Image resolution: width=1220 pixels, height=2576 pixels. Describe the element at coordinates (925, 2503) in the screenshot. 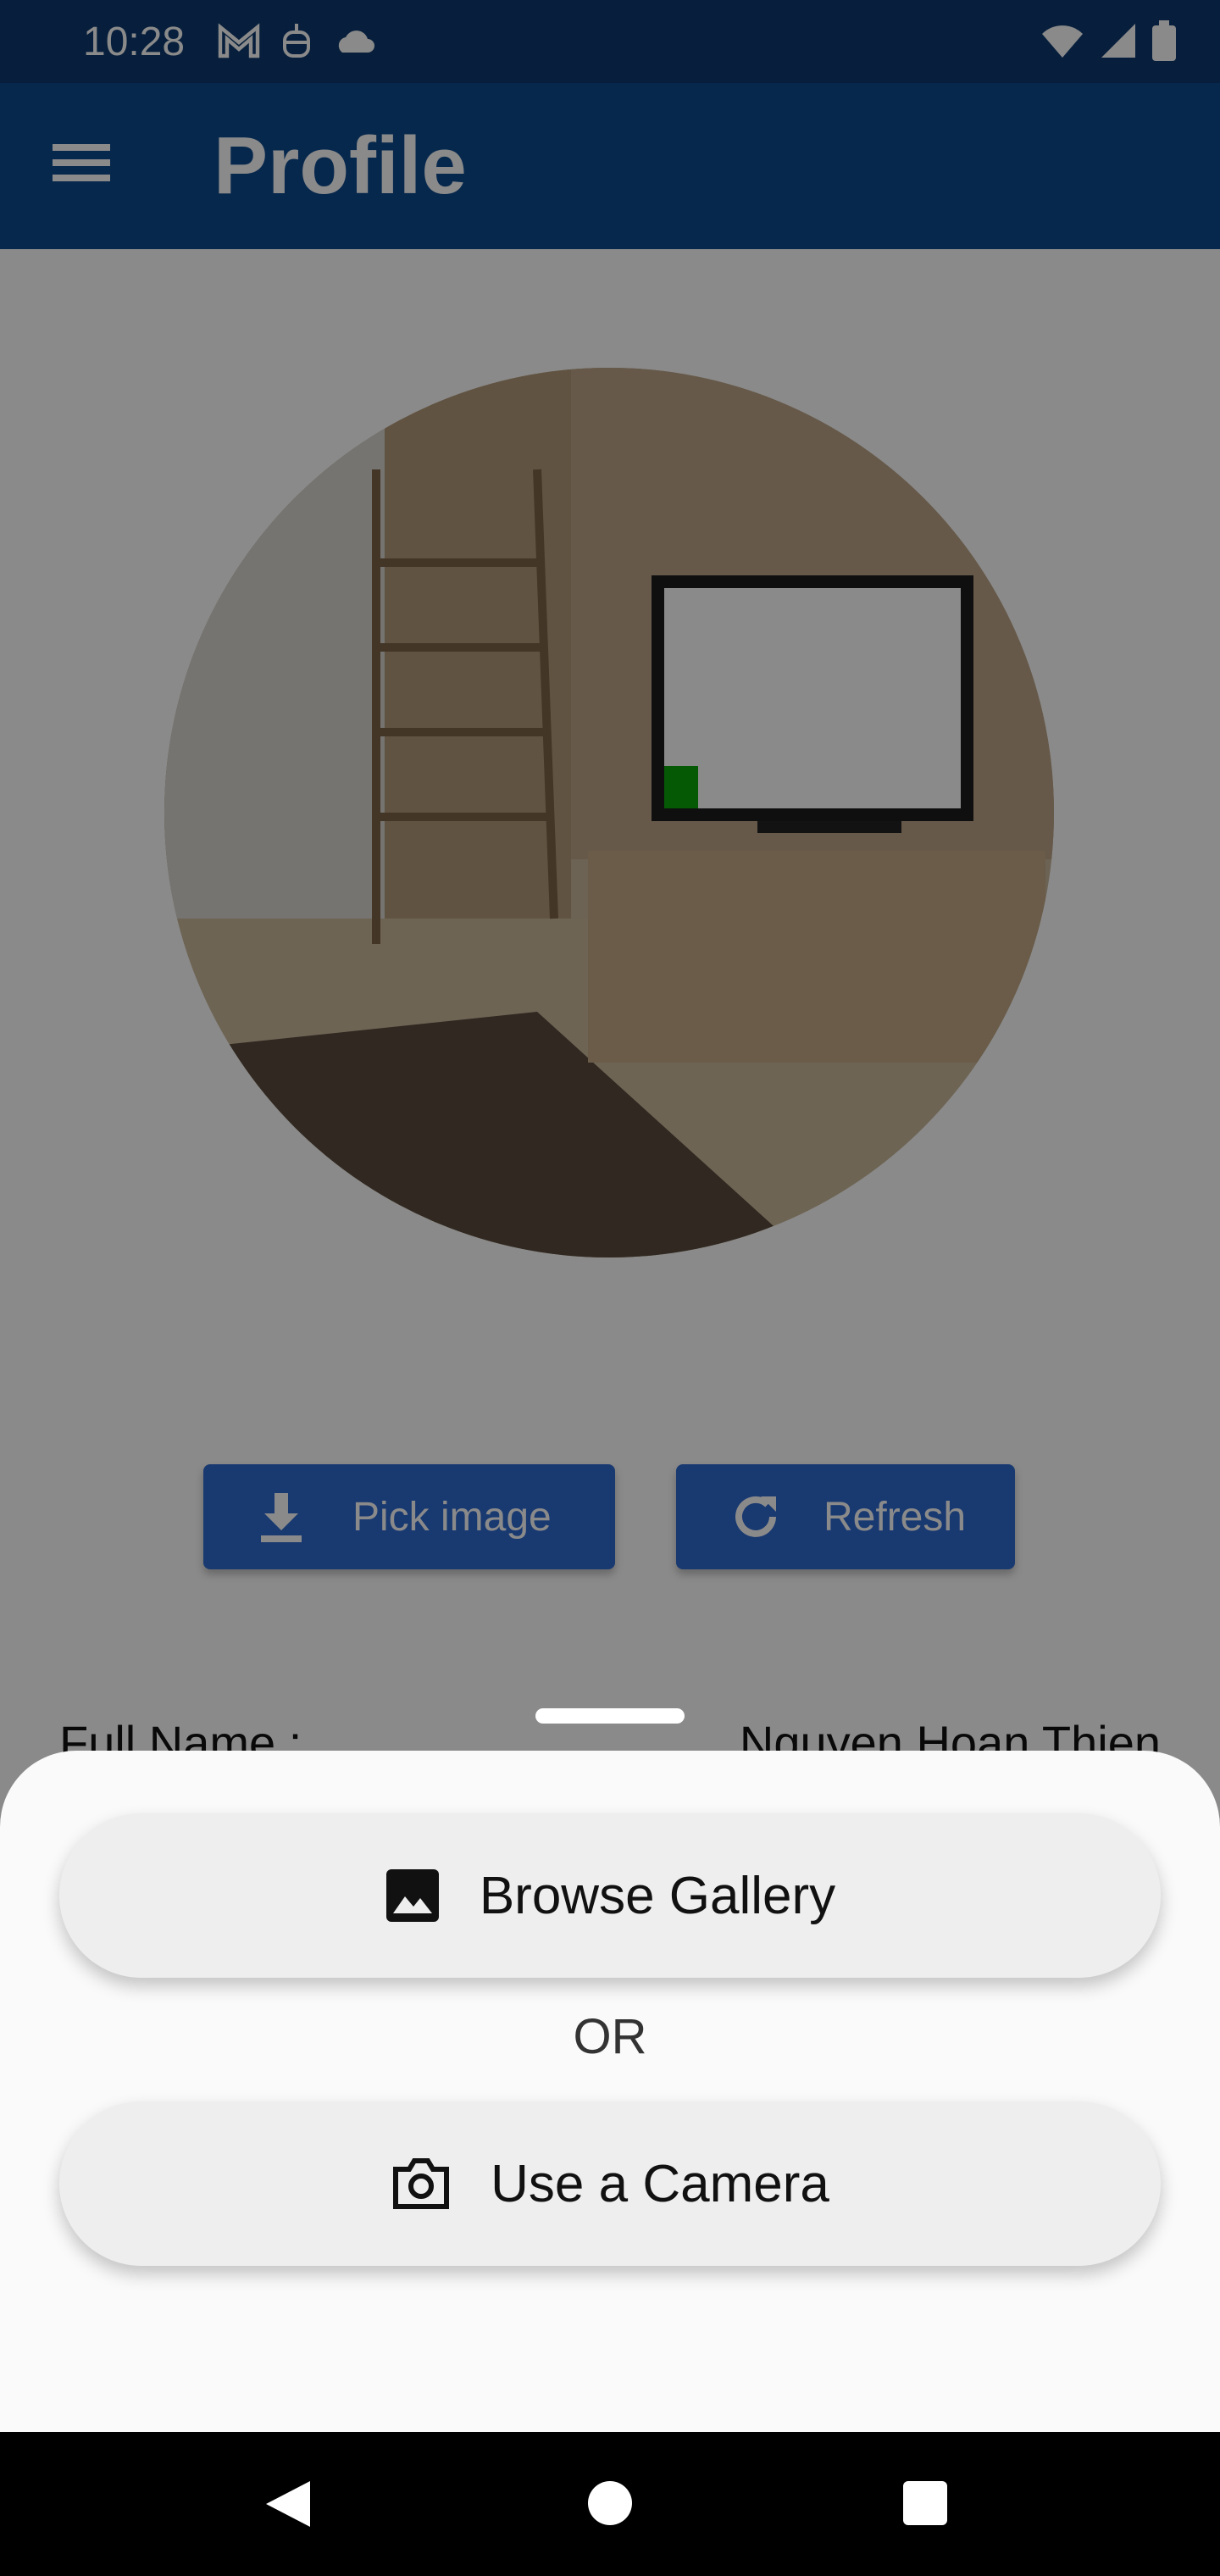

I see `recents-icon` at that location.